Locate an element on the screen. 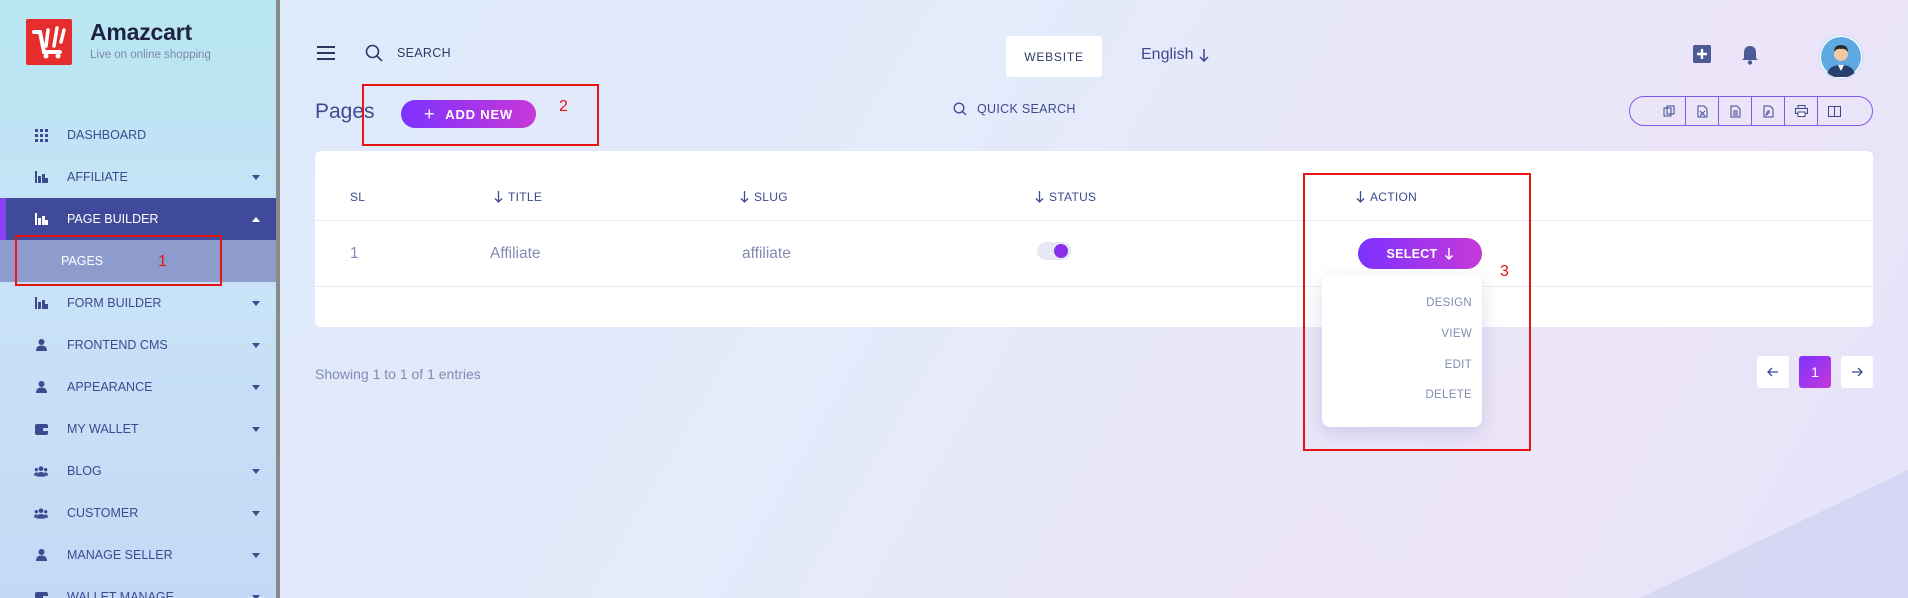  pdf-icon is located at coordinates (1767, 111).